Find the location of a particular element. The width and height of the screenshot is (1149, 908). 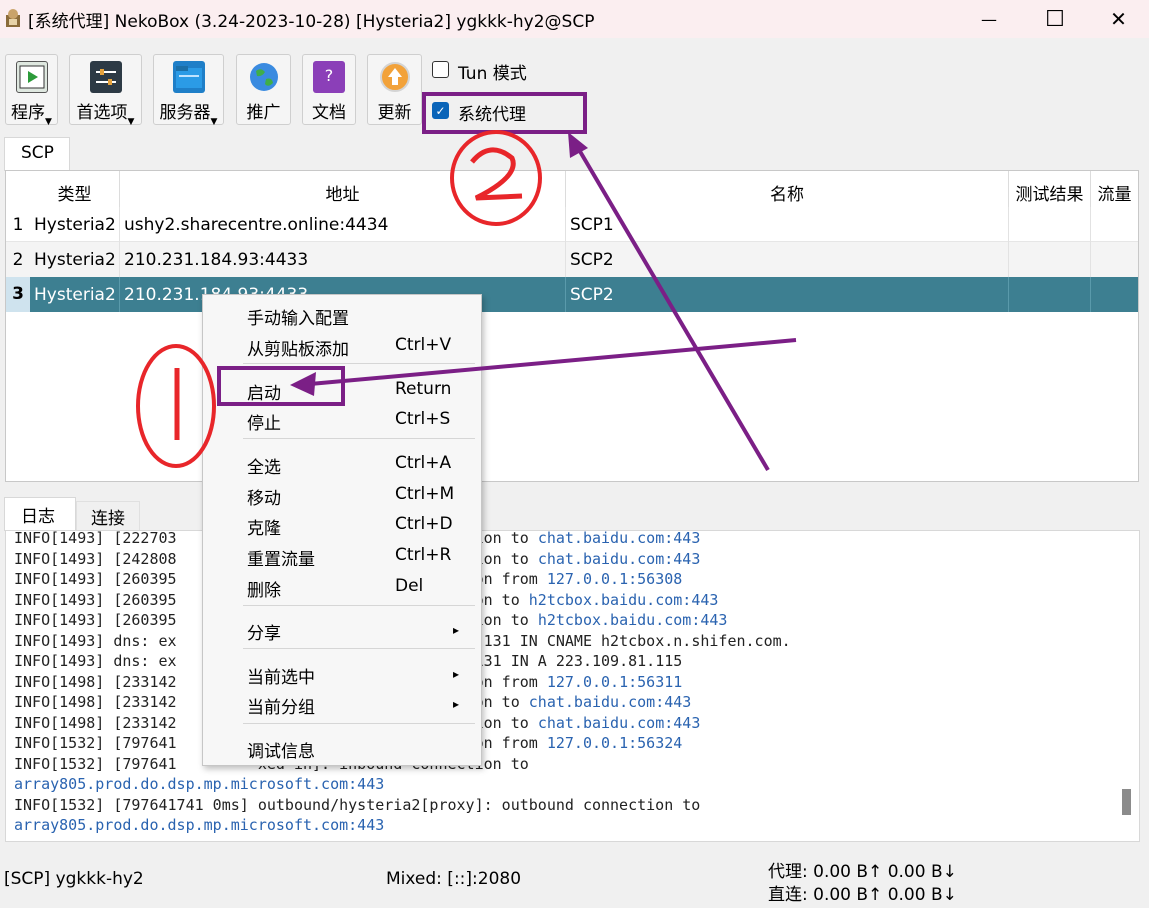

menu-item-share: 分享 is located at coordinates (264, 631).